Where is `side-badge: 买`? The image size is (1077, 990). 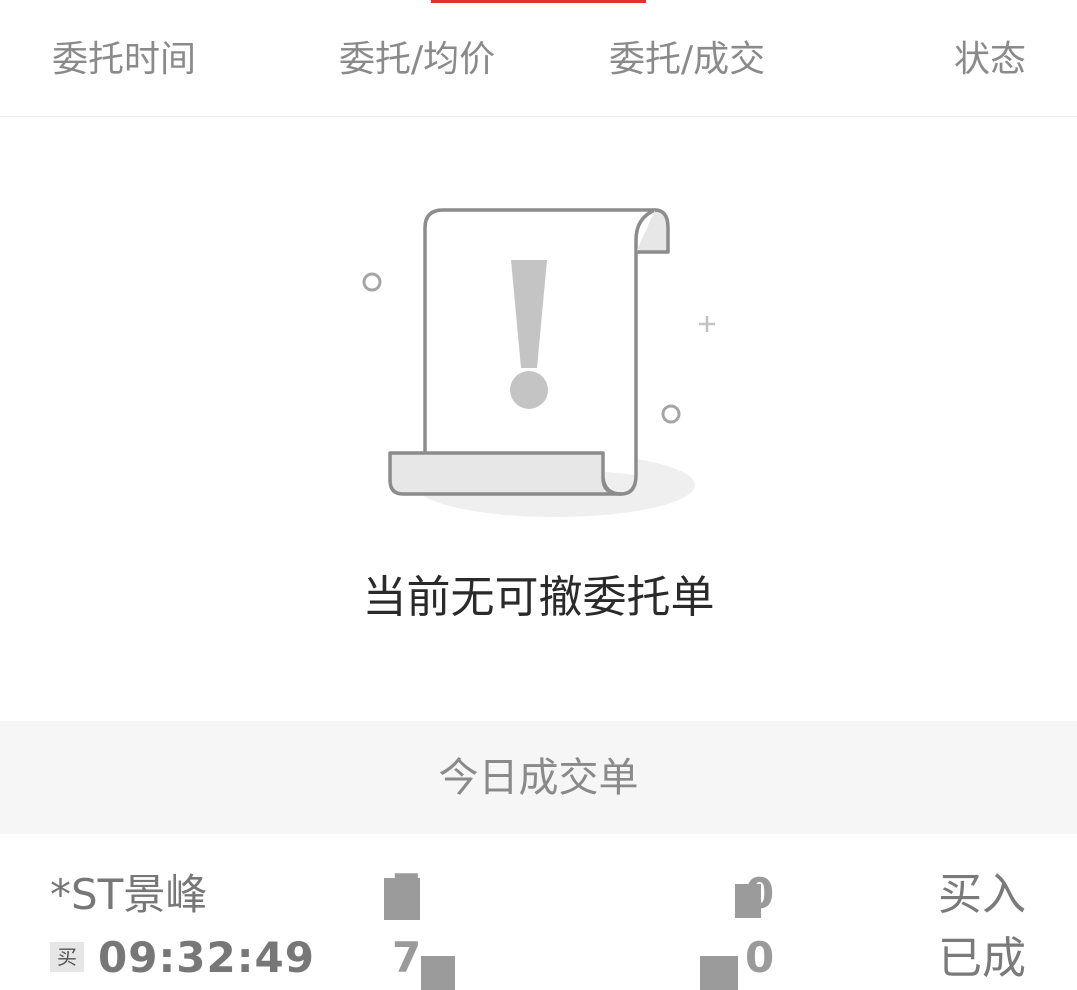 side-badge: 买 is located at coordinates (67, 957).